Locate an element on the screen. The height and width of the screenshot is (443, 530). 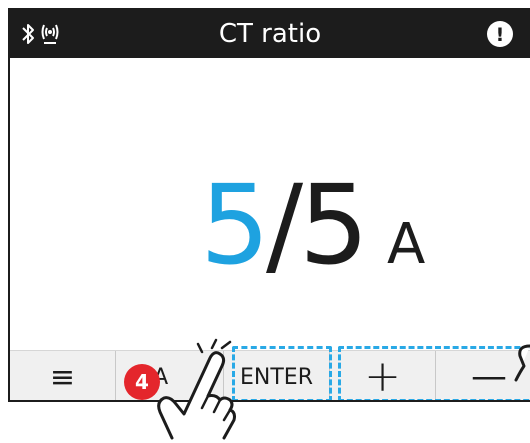
page-title: CT ratio is located at coordinates (270, 34).